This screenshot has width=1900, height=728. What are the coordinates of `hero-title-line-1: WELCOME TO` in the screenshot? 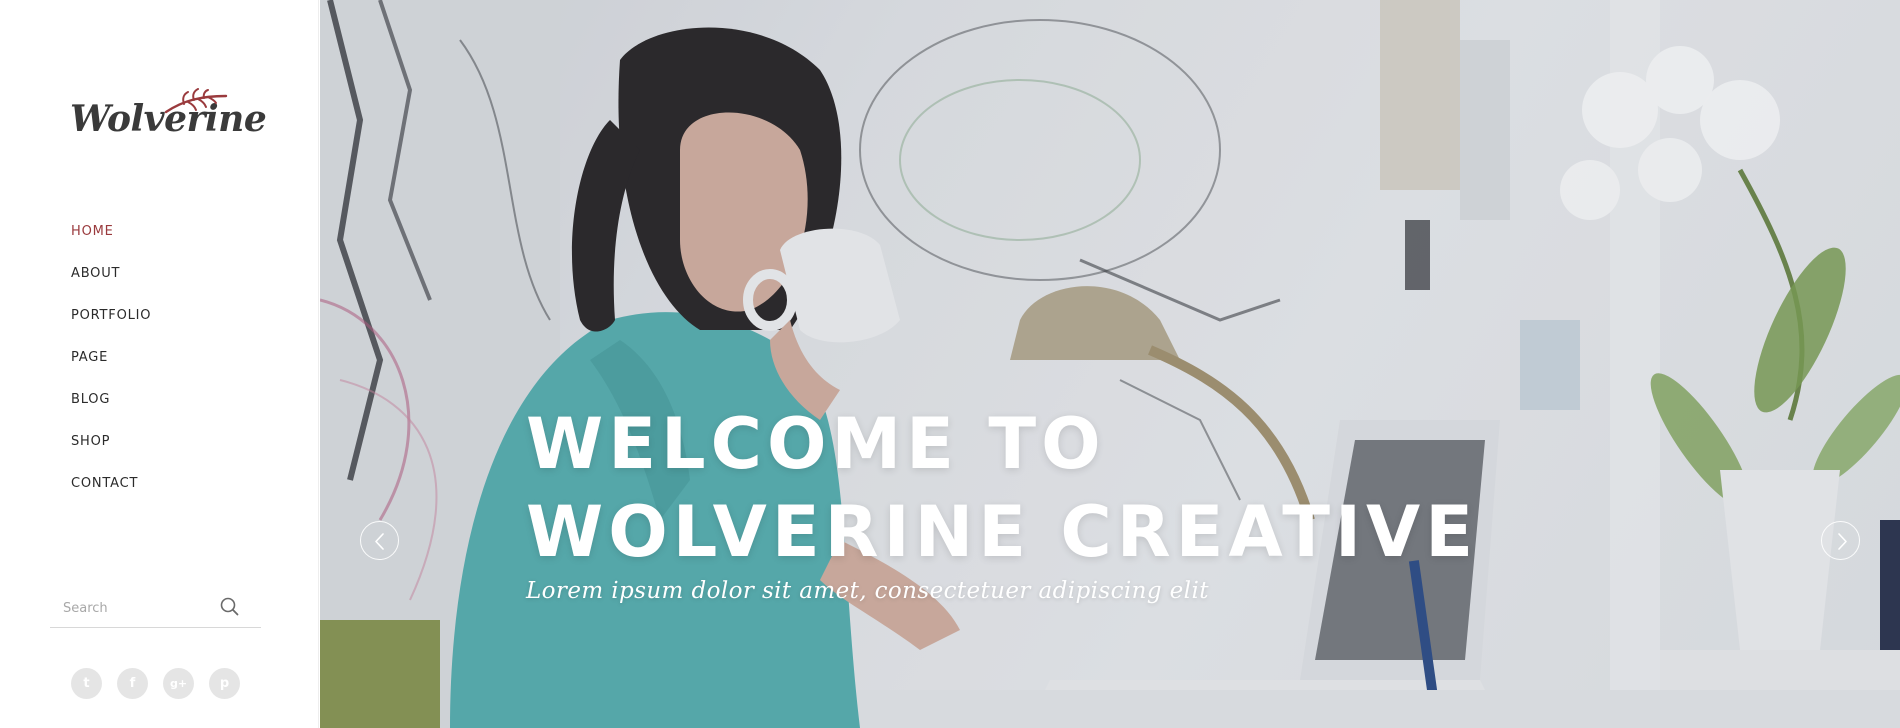 It's located at (816, 444).